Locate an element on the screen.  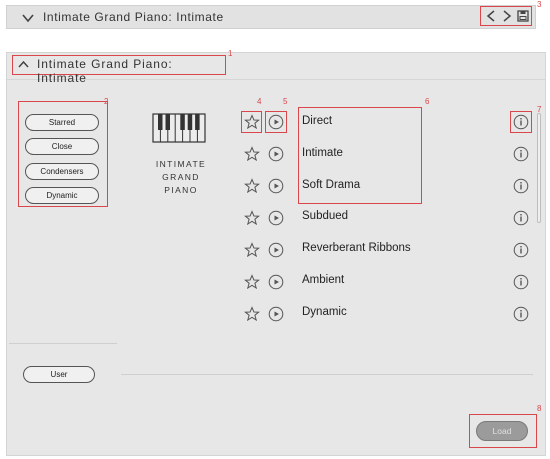
preset-names-callout-box is located at coordinates (360, 155).